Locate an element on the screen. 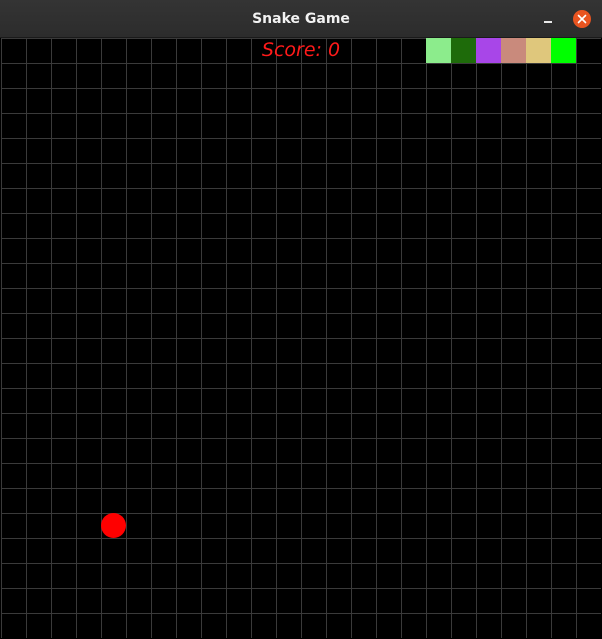  close-icon is located at coordinates (582, 19).